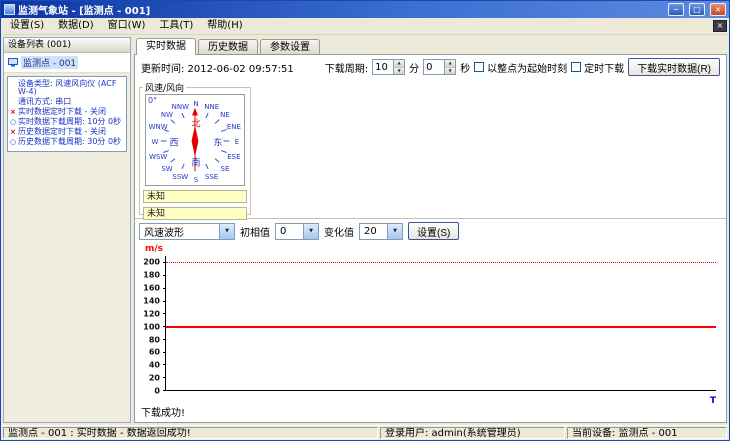  Describe the element at coordinates (151, 275) in the screenshot. I see `y-tick-label: 180` at that location.